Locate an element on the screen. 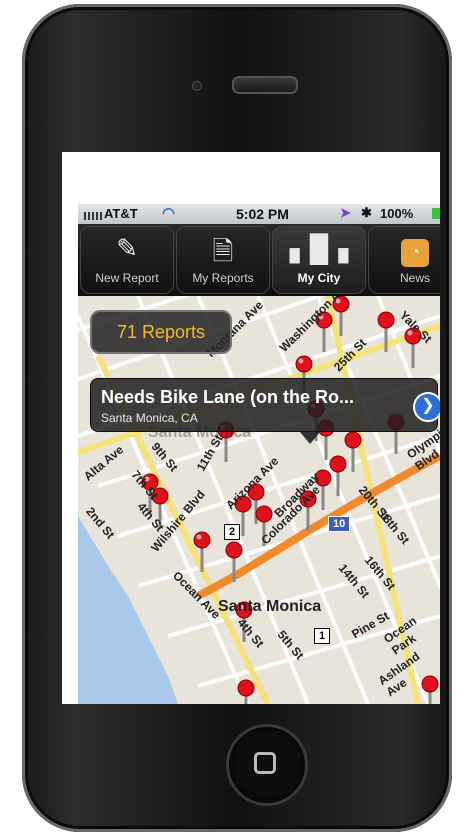  home-button is located at coordinates (267, 765).